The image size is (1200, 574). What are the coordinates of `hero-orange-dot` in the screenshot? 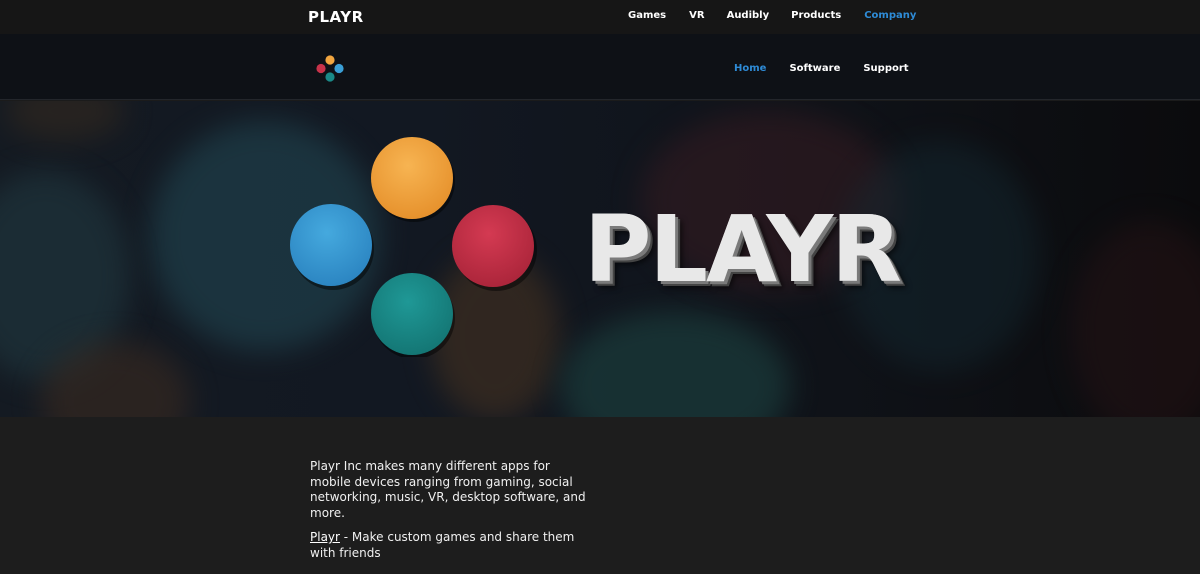 It's located at (412, 178).